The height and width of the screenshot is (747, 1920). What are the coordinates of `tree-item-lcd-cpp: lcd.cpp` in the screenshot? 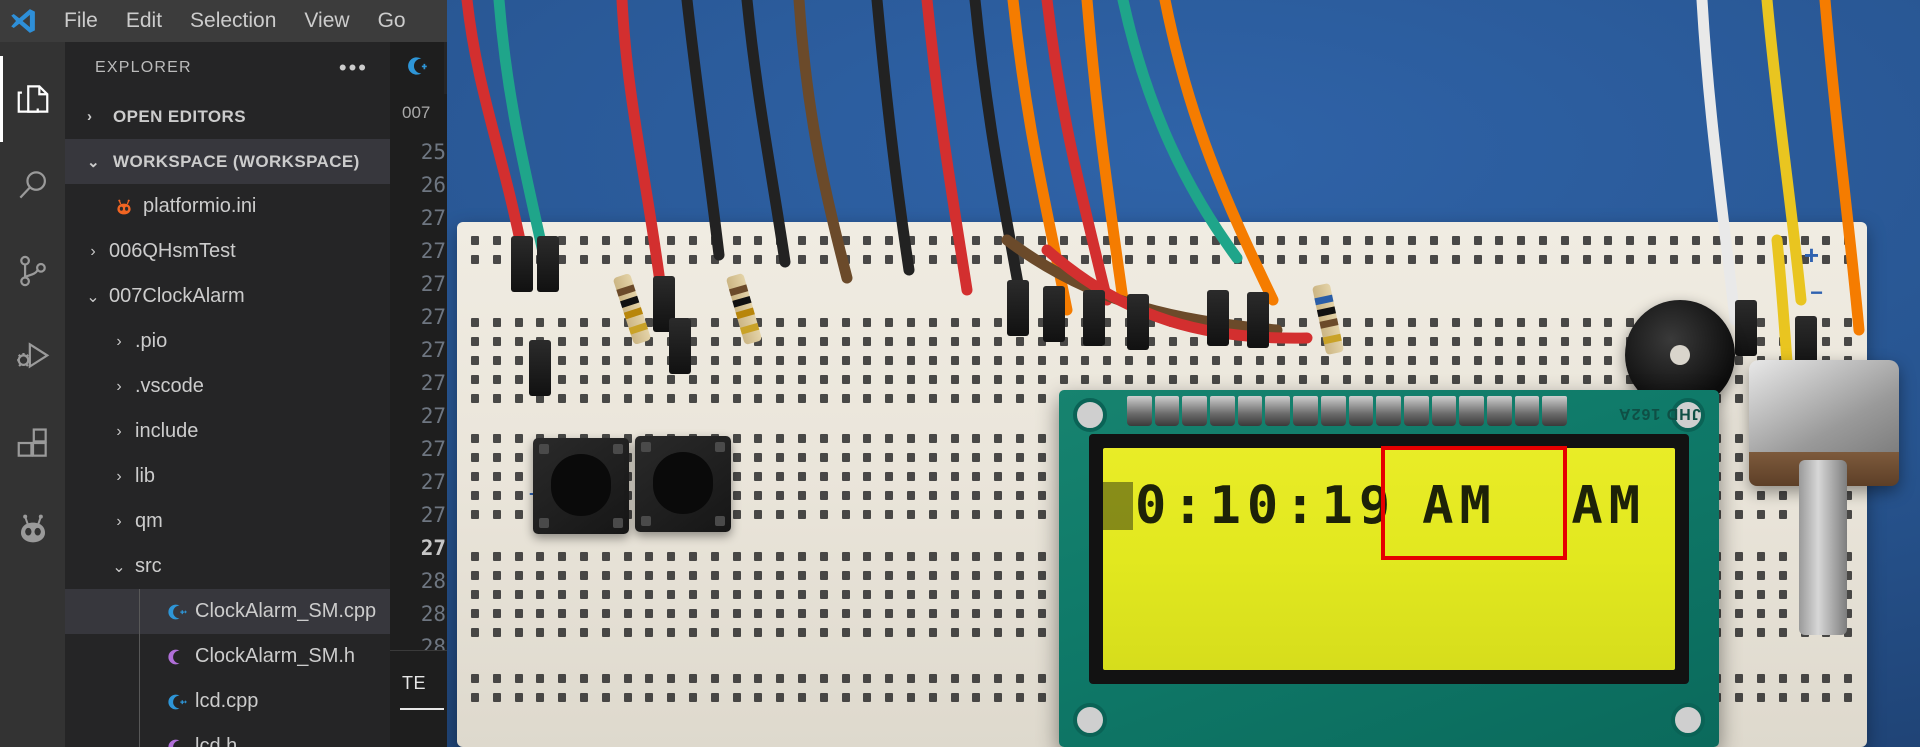 It's located at (227, 701).